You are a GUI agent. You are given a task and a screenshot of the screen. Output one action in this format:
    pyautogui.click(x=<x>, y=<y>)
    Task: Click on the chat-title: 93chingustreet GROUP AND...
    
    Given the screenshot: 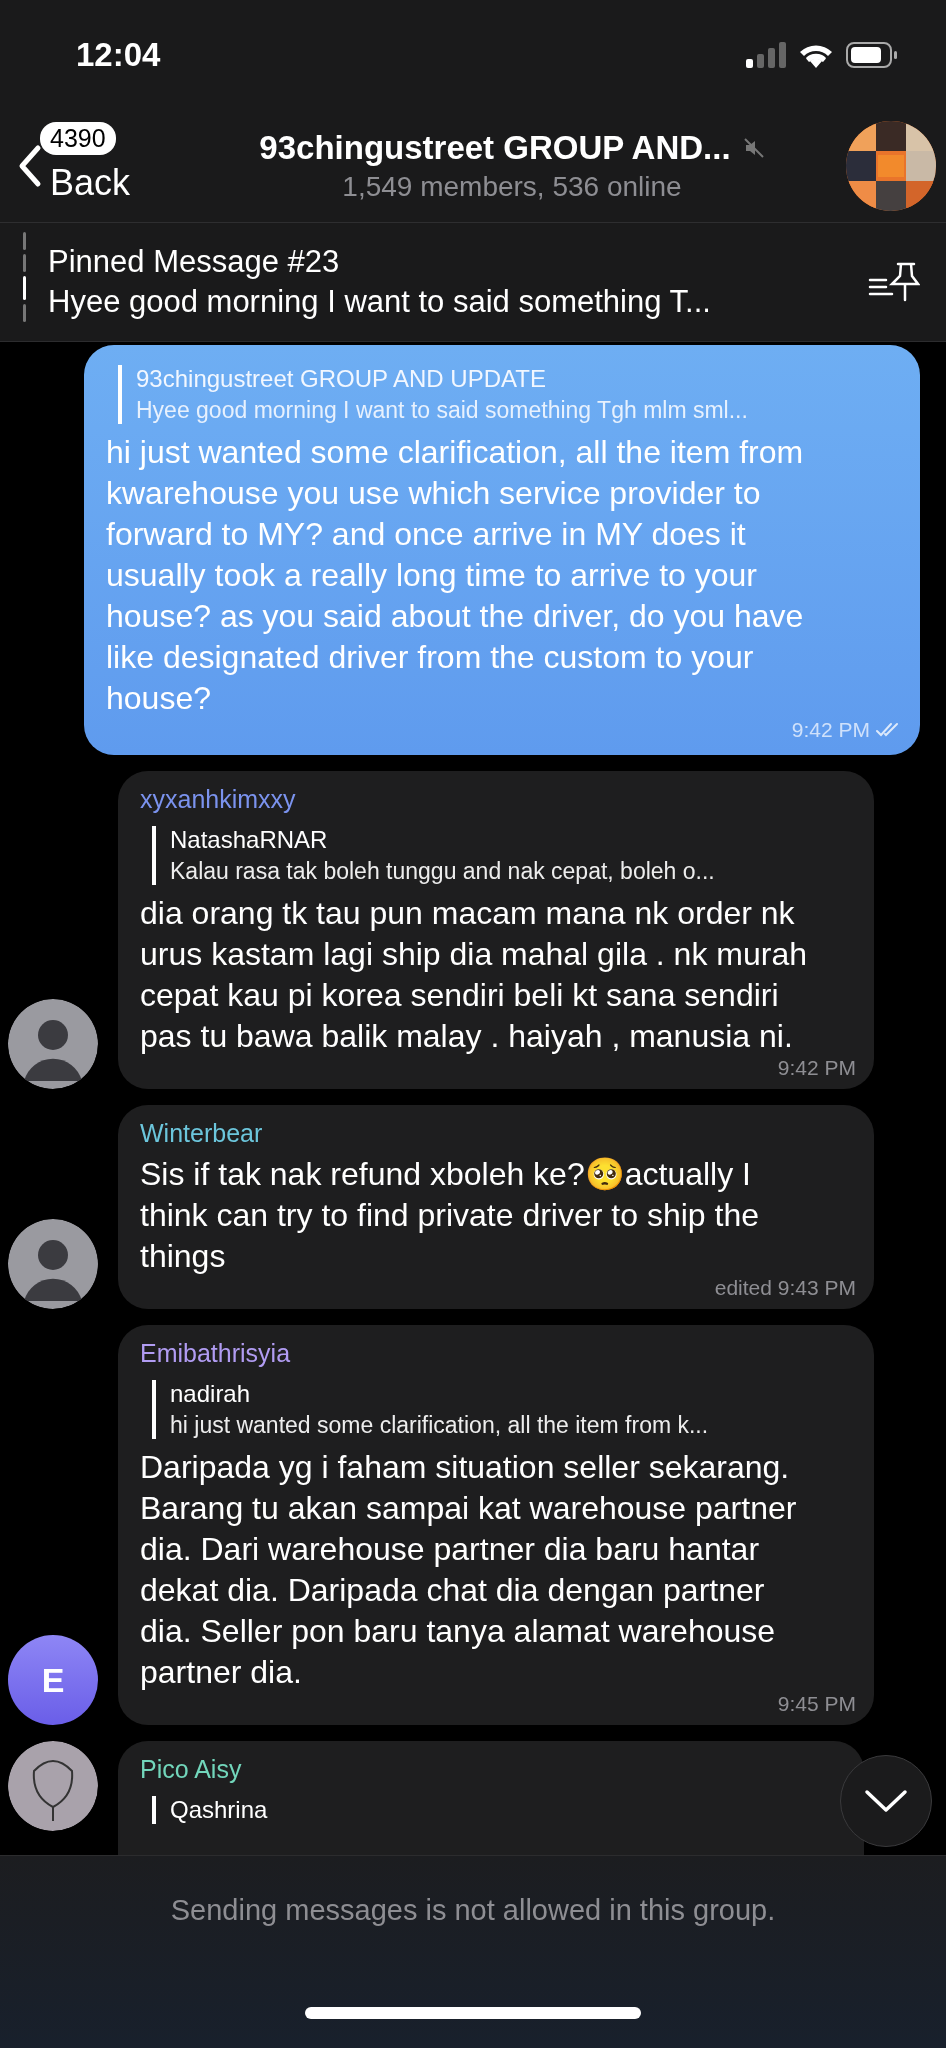 What is the action you would take?
    pyautogui.click(x=495, y=148)
    